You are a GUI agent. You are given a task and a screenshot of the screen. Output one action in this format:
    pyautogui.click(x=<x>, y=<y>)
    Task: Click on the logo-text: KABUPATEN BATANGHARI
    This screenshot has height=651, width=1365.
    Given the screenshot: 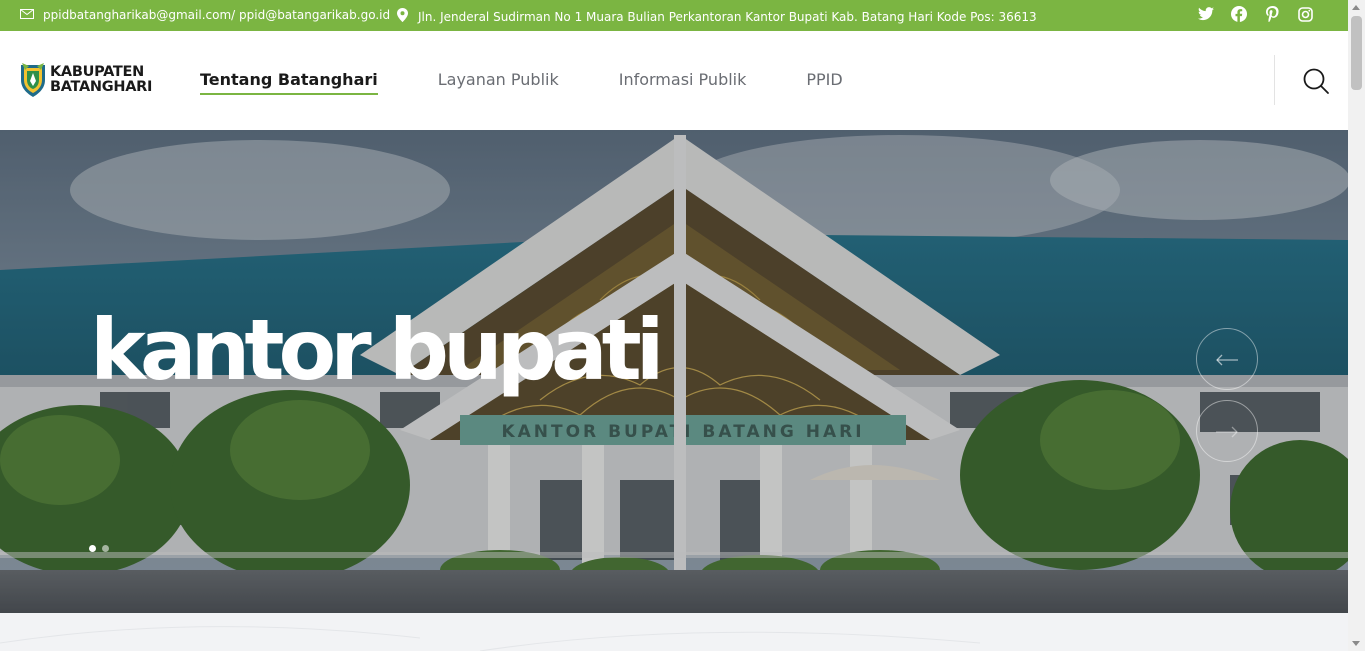 What is the action you would take?
    pyautogui.click(x=101, y=80)
    